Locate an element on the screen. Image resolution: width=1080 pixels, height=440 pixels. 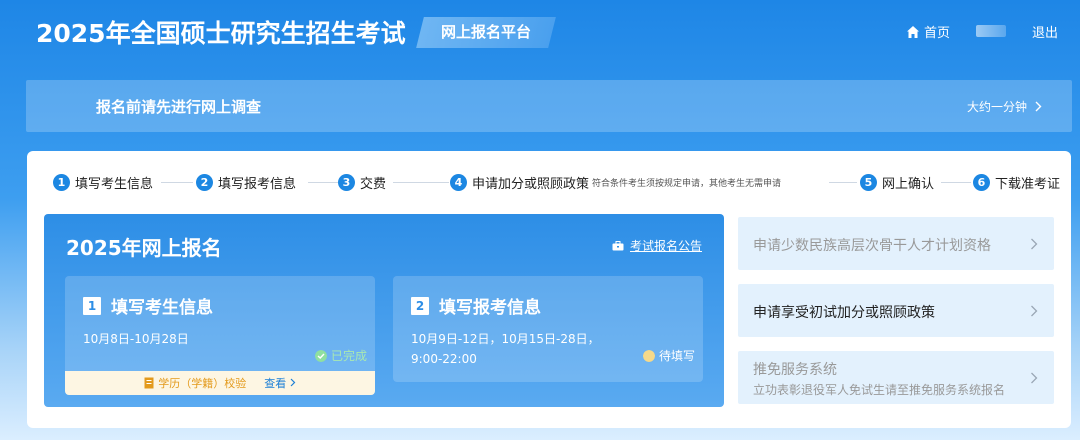
notice-link: 考试报名公告 is located at coordinates (657, 245).